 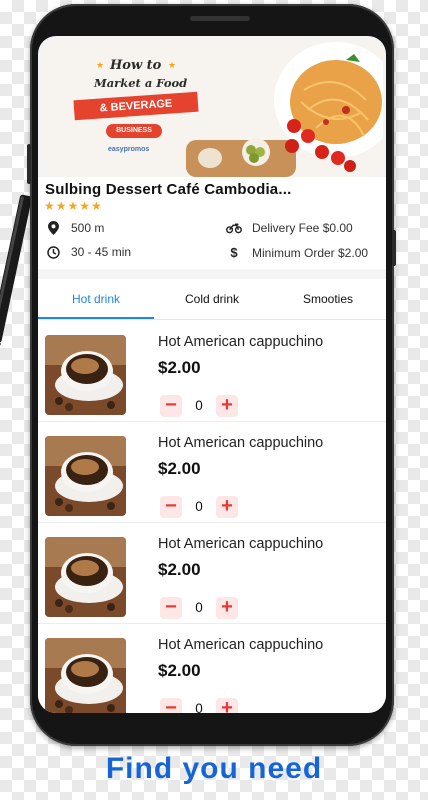 What do you see at coordinates (328, 299) in the screenshot?
I see `tab-smooties: Smooties` at bounding box center [328, 299].